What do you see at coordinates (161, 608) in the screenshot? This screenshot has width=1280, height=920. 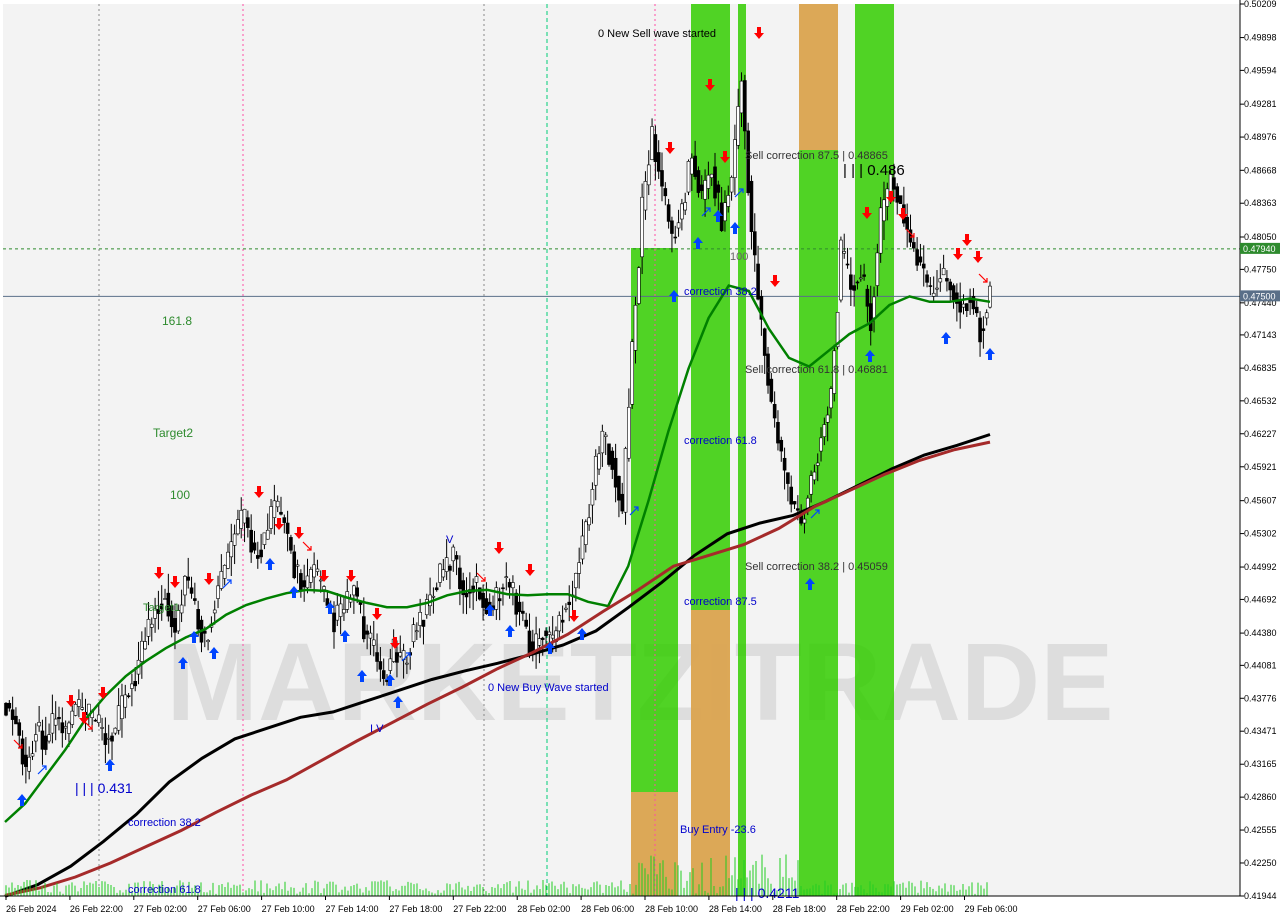 I see `annotation-target1: Target1` at bounding box center [161, 608].